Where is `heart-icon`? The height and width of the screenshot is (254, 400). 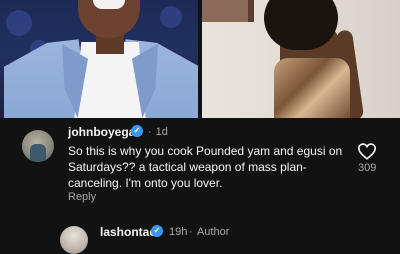
heart-icon is located at coordinates (367, 151).